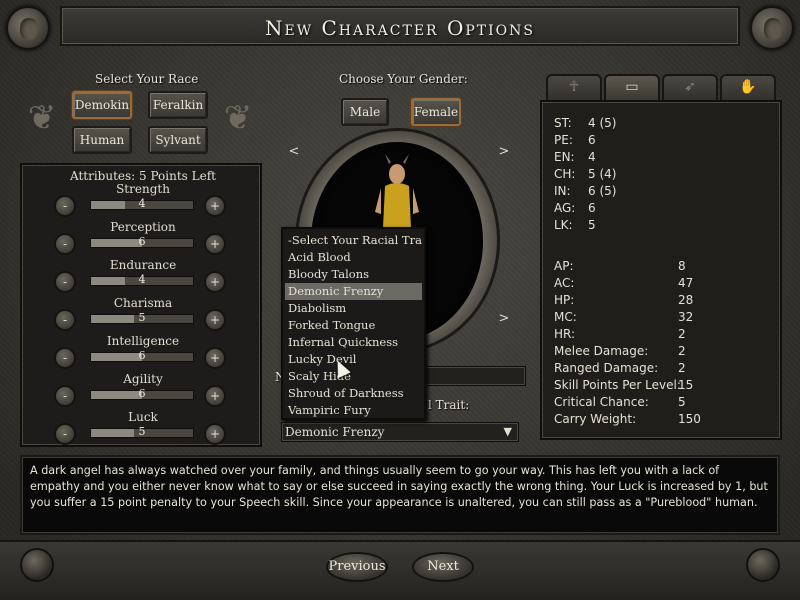 The height and width of the screenshot is (600, 800). I want to click on stat-key-ap: AP:, so click(564, 266).